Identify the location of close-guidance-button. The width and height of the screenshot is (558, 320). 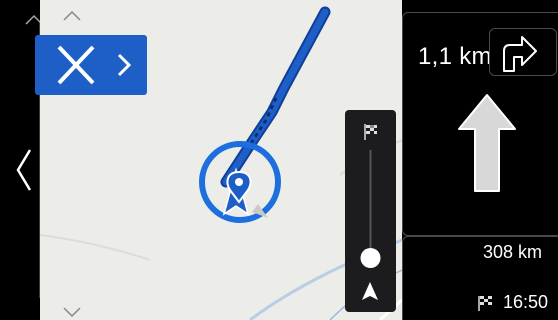
(91, 65).